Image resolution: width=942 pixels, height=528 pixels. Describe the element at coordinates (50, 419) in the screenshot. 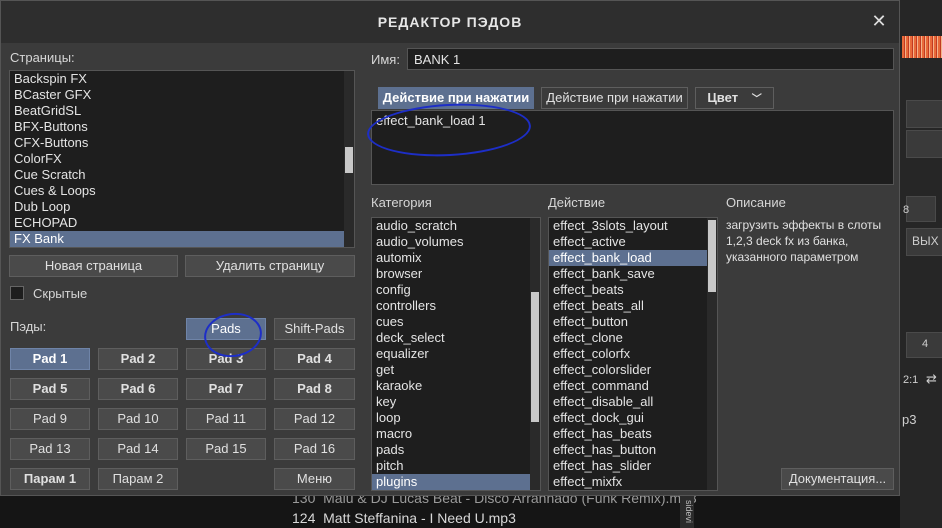

I see `pad-button: Pad 9` at that location.